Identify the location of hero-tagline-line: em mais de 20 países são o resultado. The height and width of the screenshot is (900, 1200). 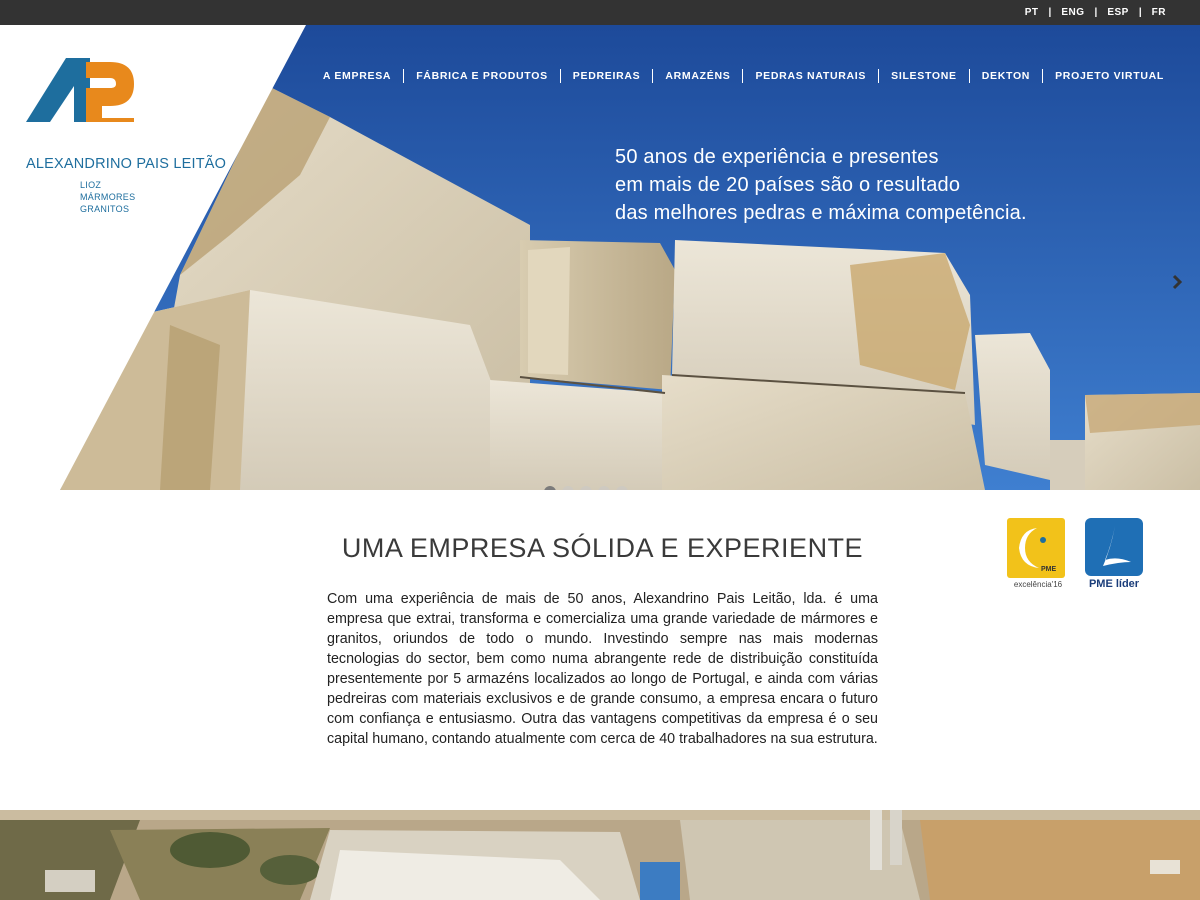
(788, 185).